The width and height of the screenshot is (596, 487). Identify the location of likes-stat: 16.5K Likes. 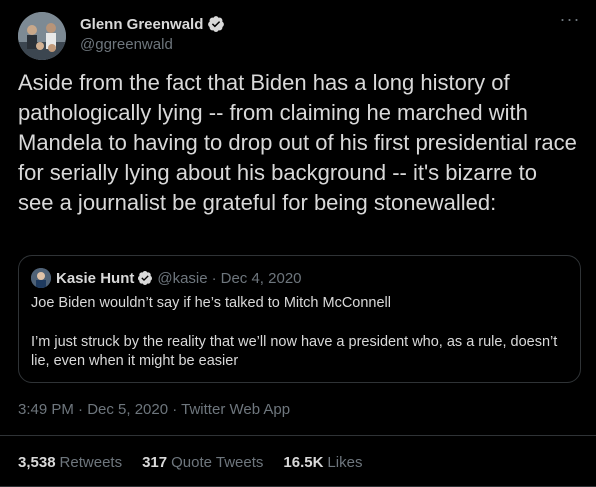
(322, 462).